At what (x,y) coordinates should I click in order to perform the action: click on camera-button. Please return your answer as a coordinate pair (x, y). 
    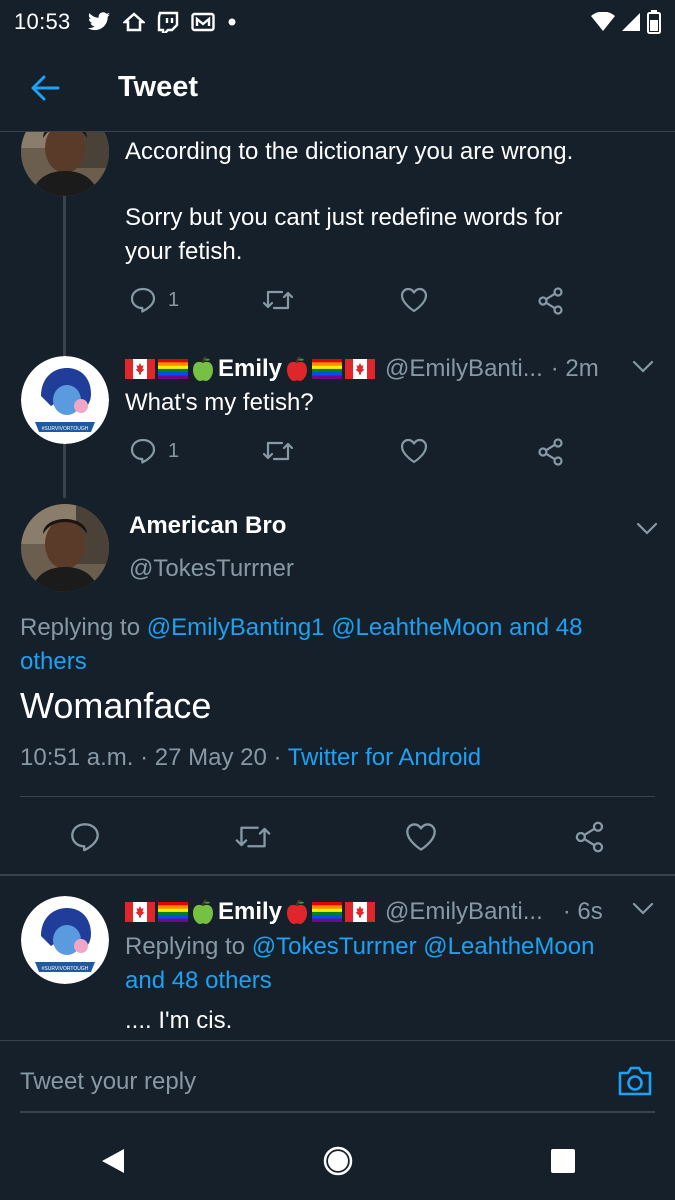
    Looking at the image, I should click on (635, 1083).